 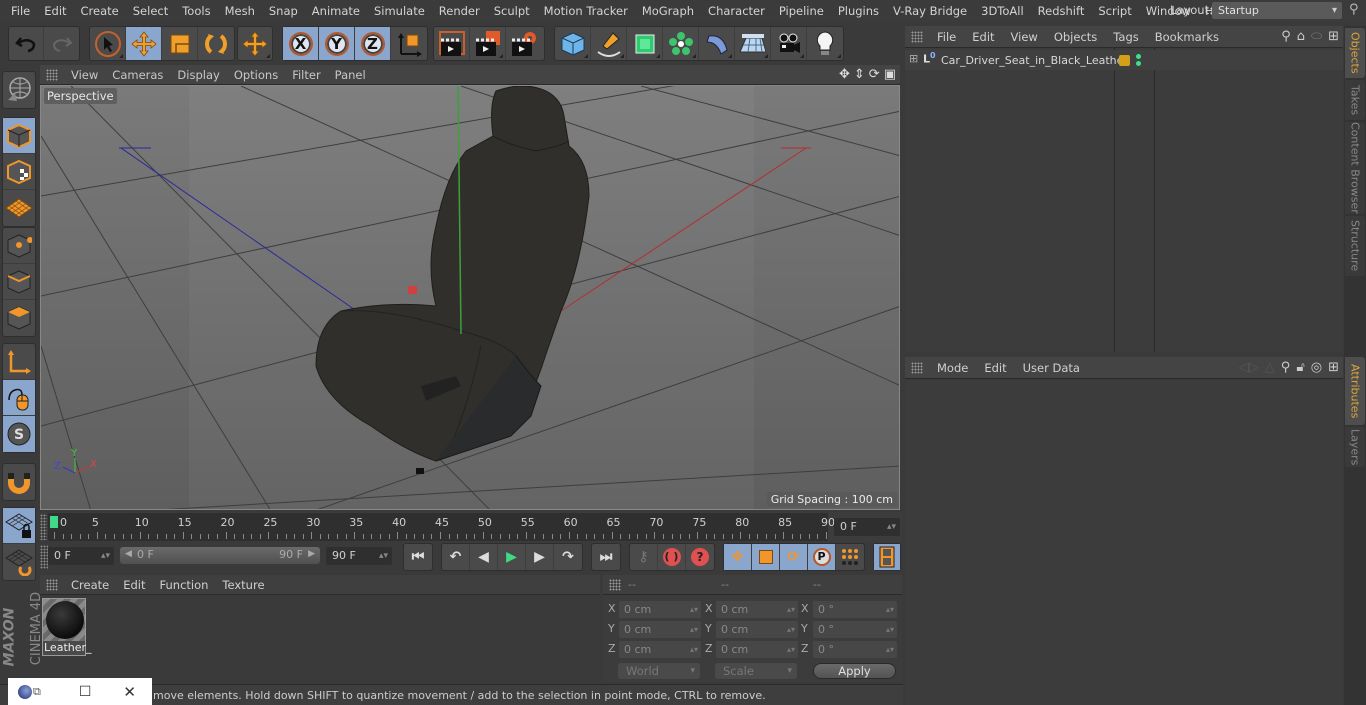 What do you see at coordinates (930, 11) in the screenshot?
I see `menu-vray-bridge: V-Ray Bridge` at bounding box center [930, 11].